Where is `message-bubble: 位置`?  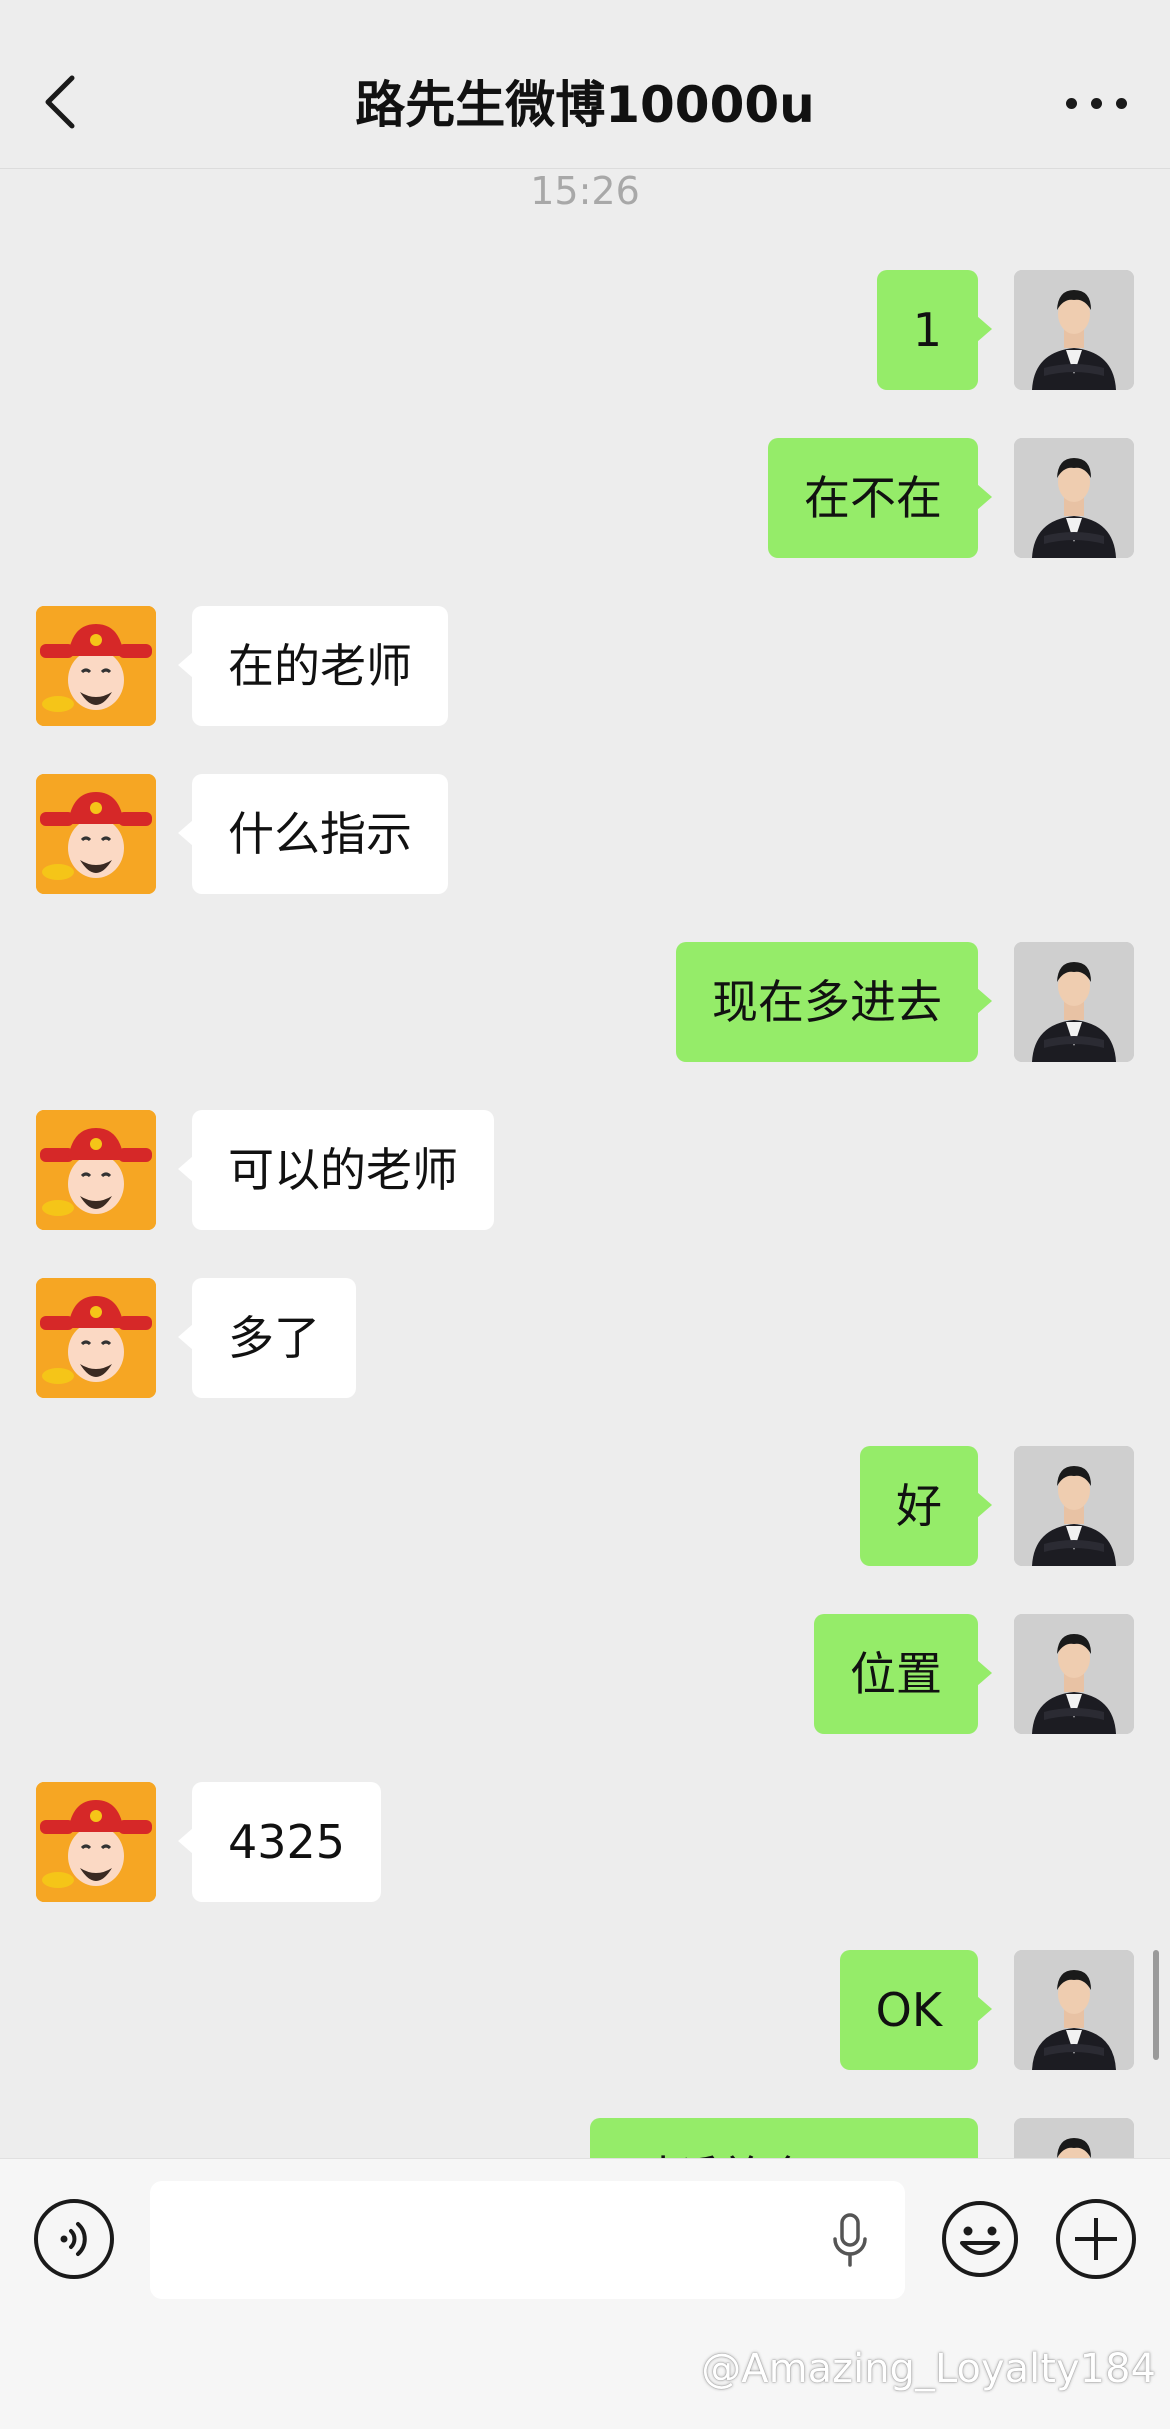
message-bubble: 位置 is located at coordinates (903, 1674).